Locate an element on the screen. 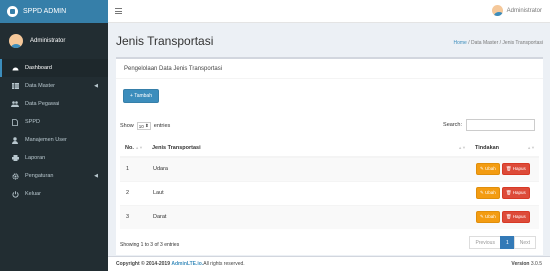  sidebar-item-manajemen-user: Manajemen User is located at coordinates (54, 140).